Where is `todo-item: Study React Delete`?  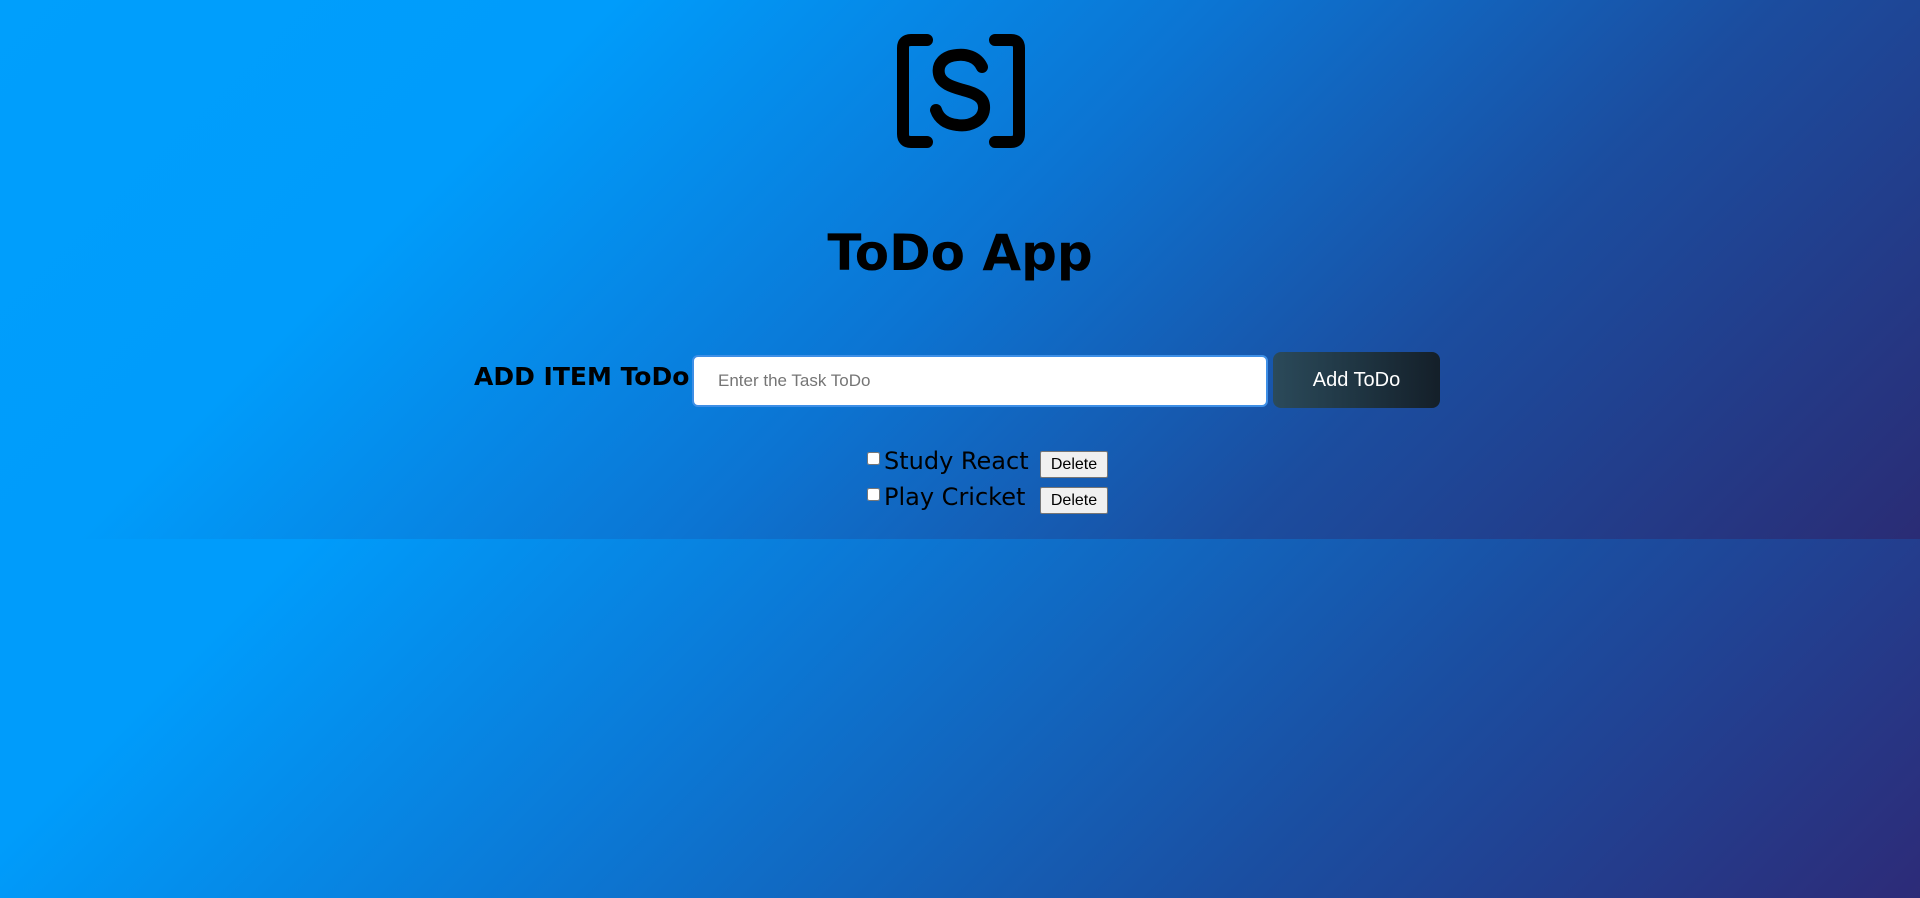 todo-item: Study React Delete is located at coordinates (987, 461).